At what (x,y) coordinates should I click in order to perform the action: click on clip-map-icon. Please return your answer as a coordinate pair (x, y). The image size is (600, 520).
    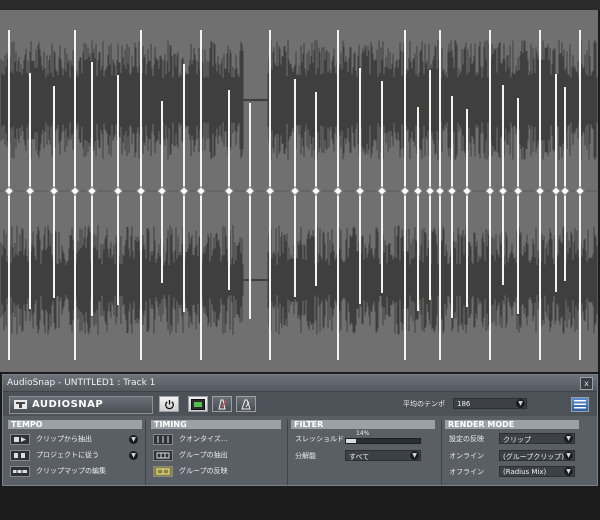
    Looking at the image, I should click on (20, 471).